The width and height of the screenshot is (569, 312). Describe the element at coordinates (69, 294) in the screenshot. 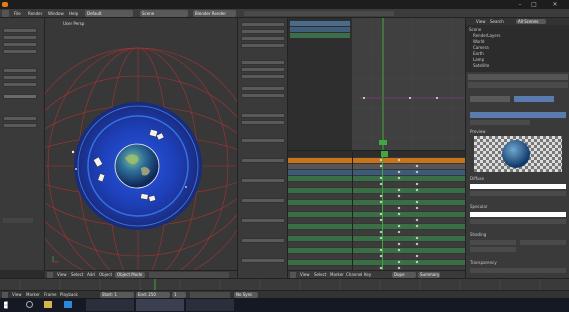

I see `menu-playback: Playback` at that location.